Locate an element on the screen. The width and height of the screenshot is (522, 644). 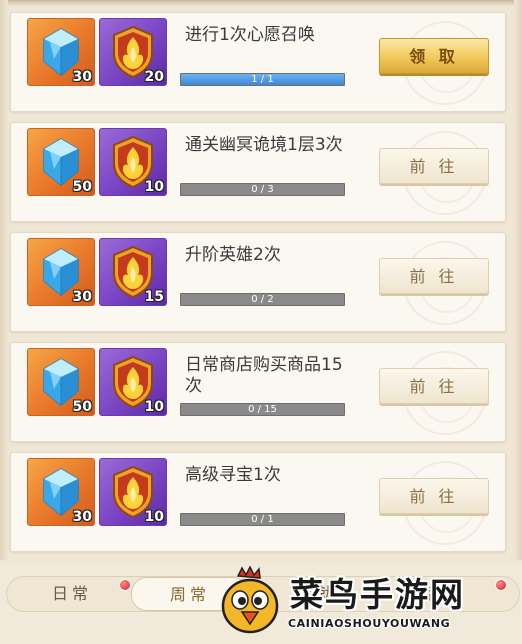
reward-crest-count: 20 is located at coordinates (154, 77).